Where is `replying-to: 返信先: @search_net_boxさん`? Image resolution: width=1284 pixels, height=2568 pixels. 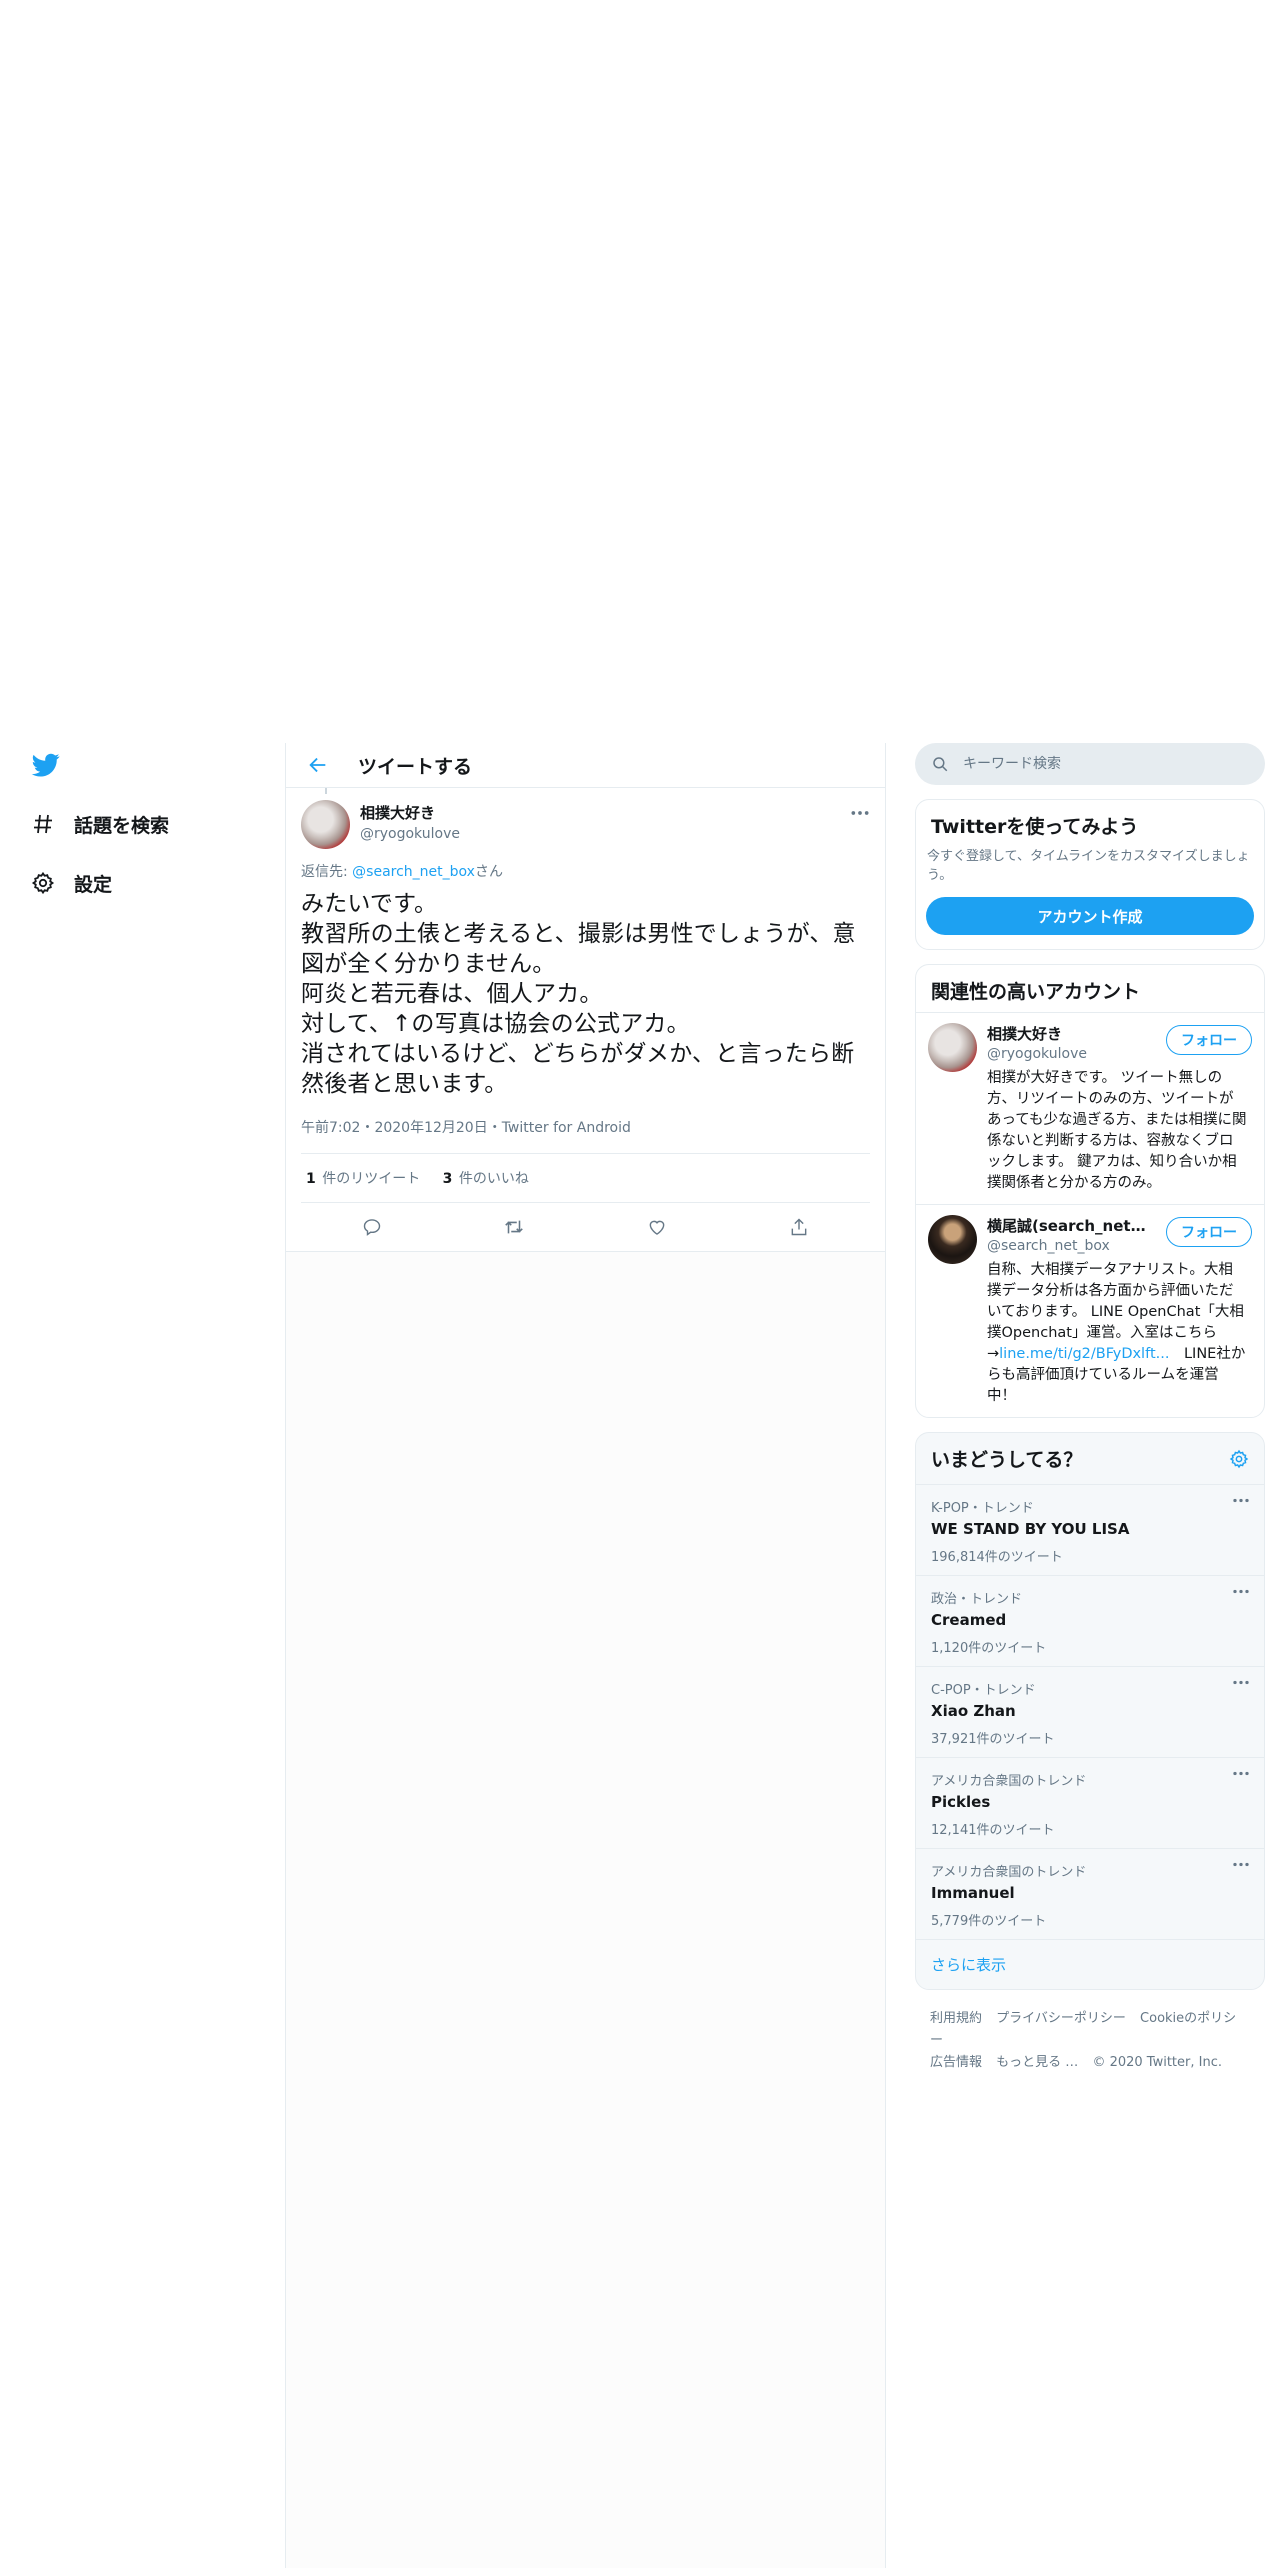
replying-to: 返信先: @search_net_boxさん is located at coordinates (585, 871).